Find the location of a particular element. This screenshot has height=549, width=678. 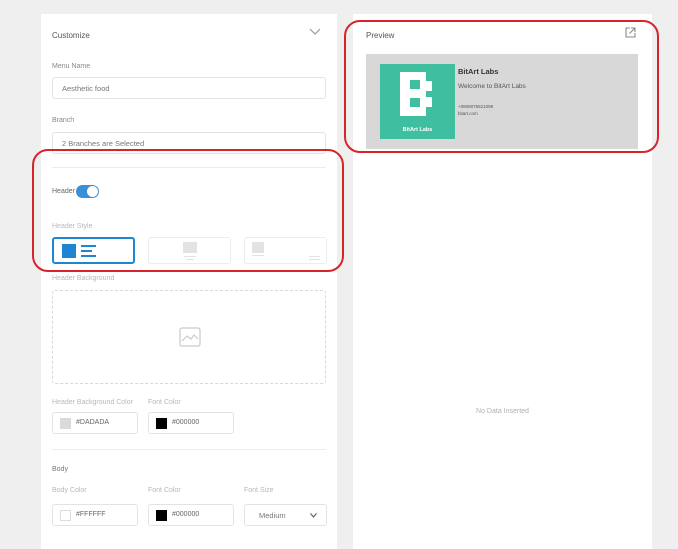

header-background-upload is located at coordinates (189, 337).